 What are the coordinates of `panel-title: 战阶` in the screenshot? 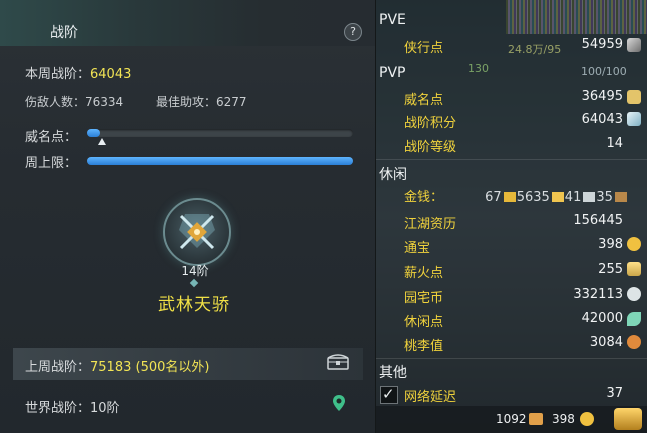 It's located at (64, 33).